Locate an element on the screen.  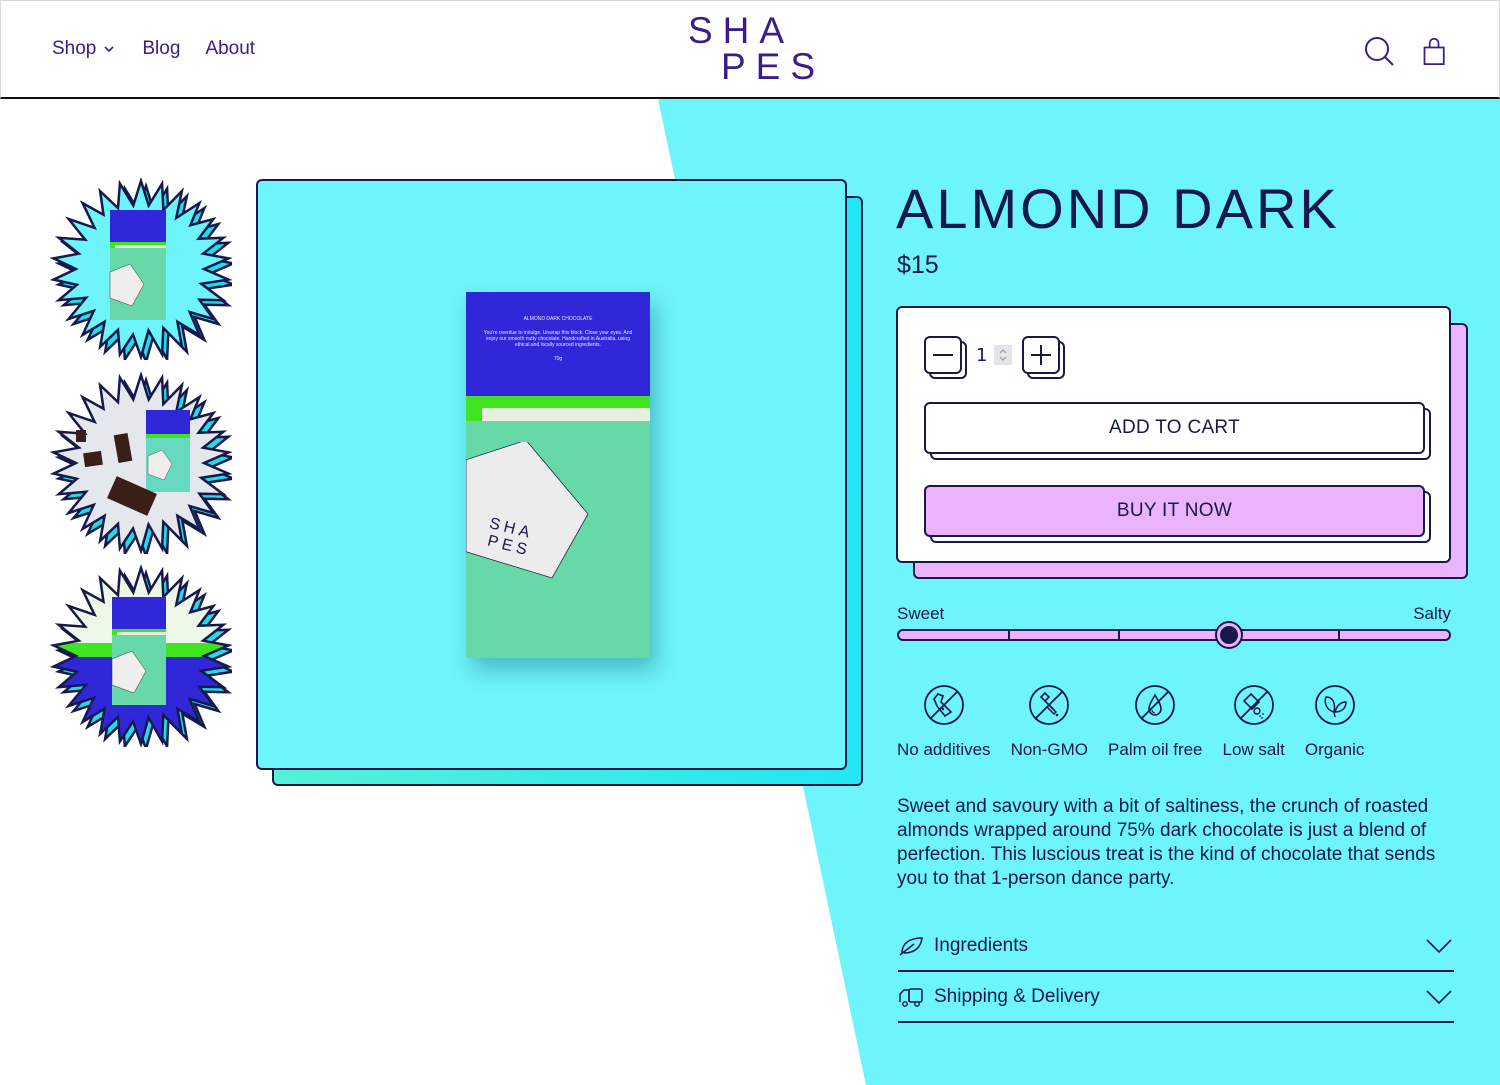
minus-icon is located at coordinates (943, 355).